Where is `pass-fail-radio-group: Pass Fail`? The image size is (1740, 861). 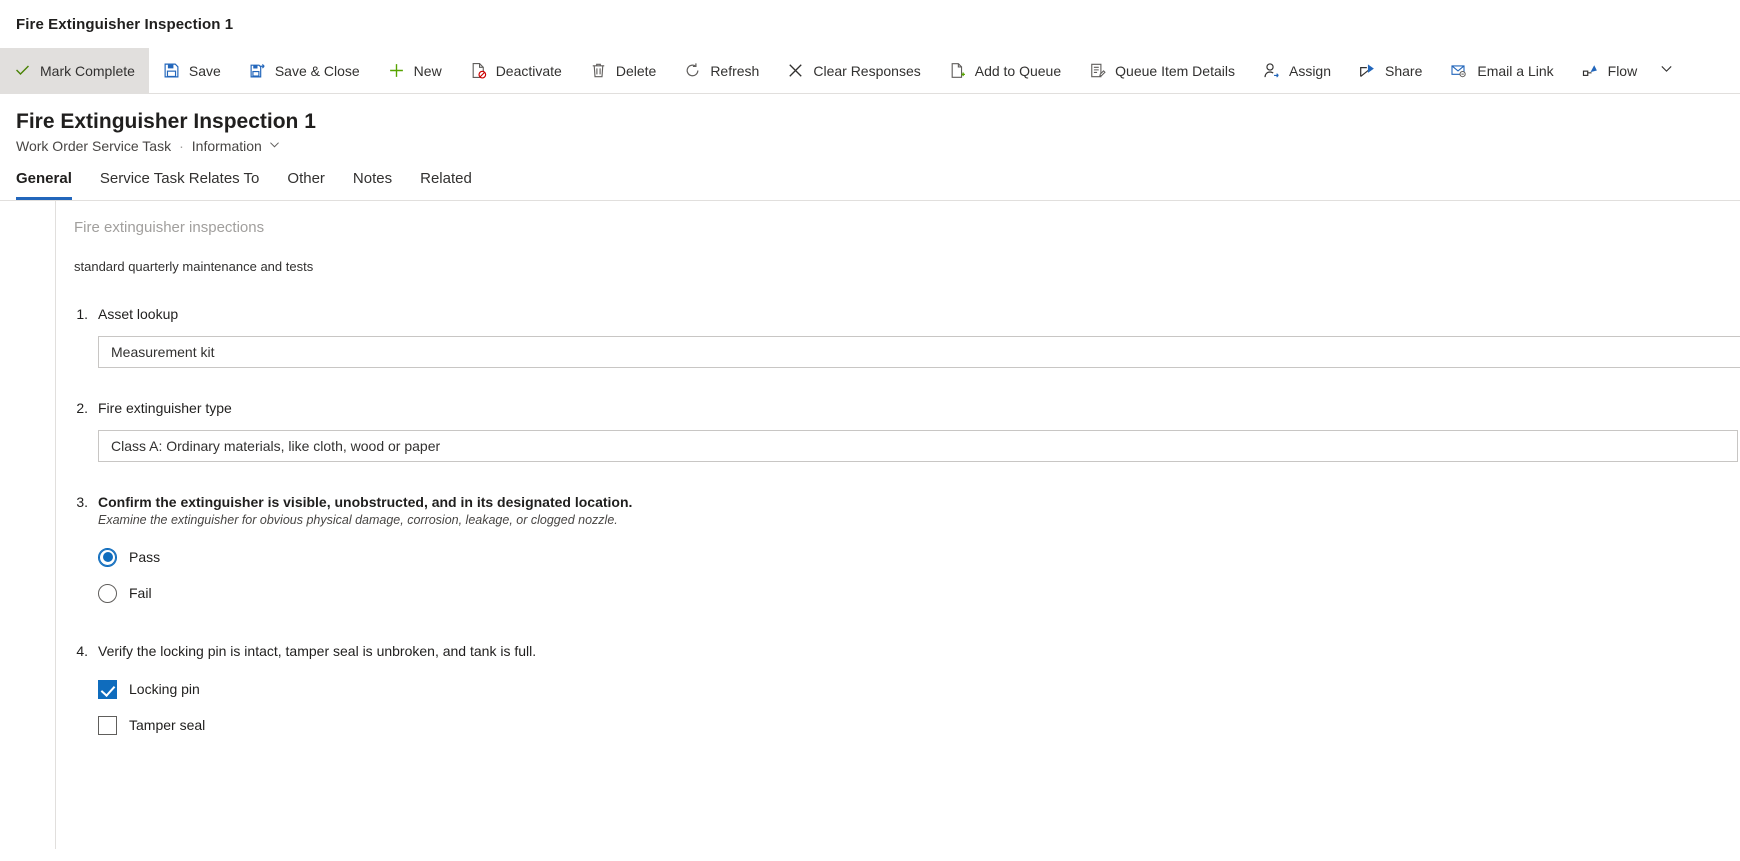
pass-fail-radio-group: Pass Fail is located at coordinates (919, 575).